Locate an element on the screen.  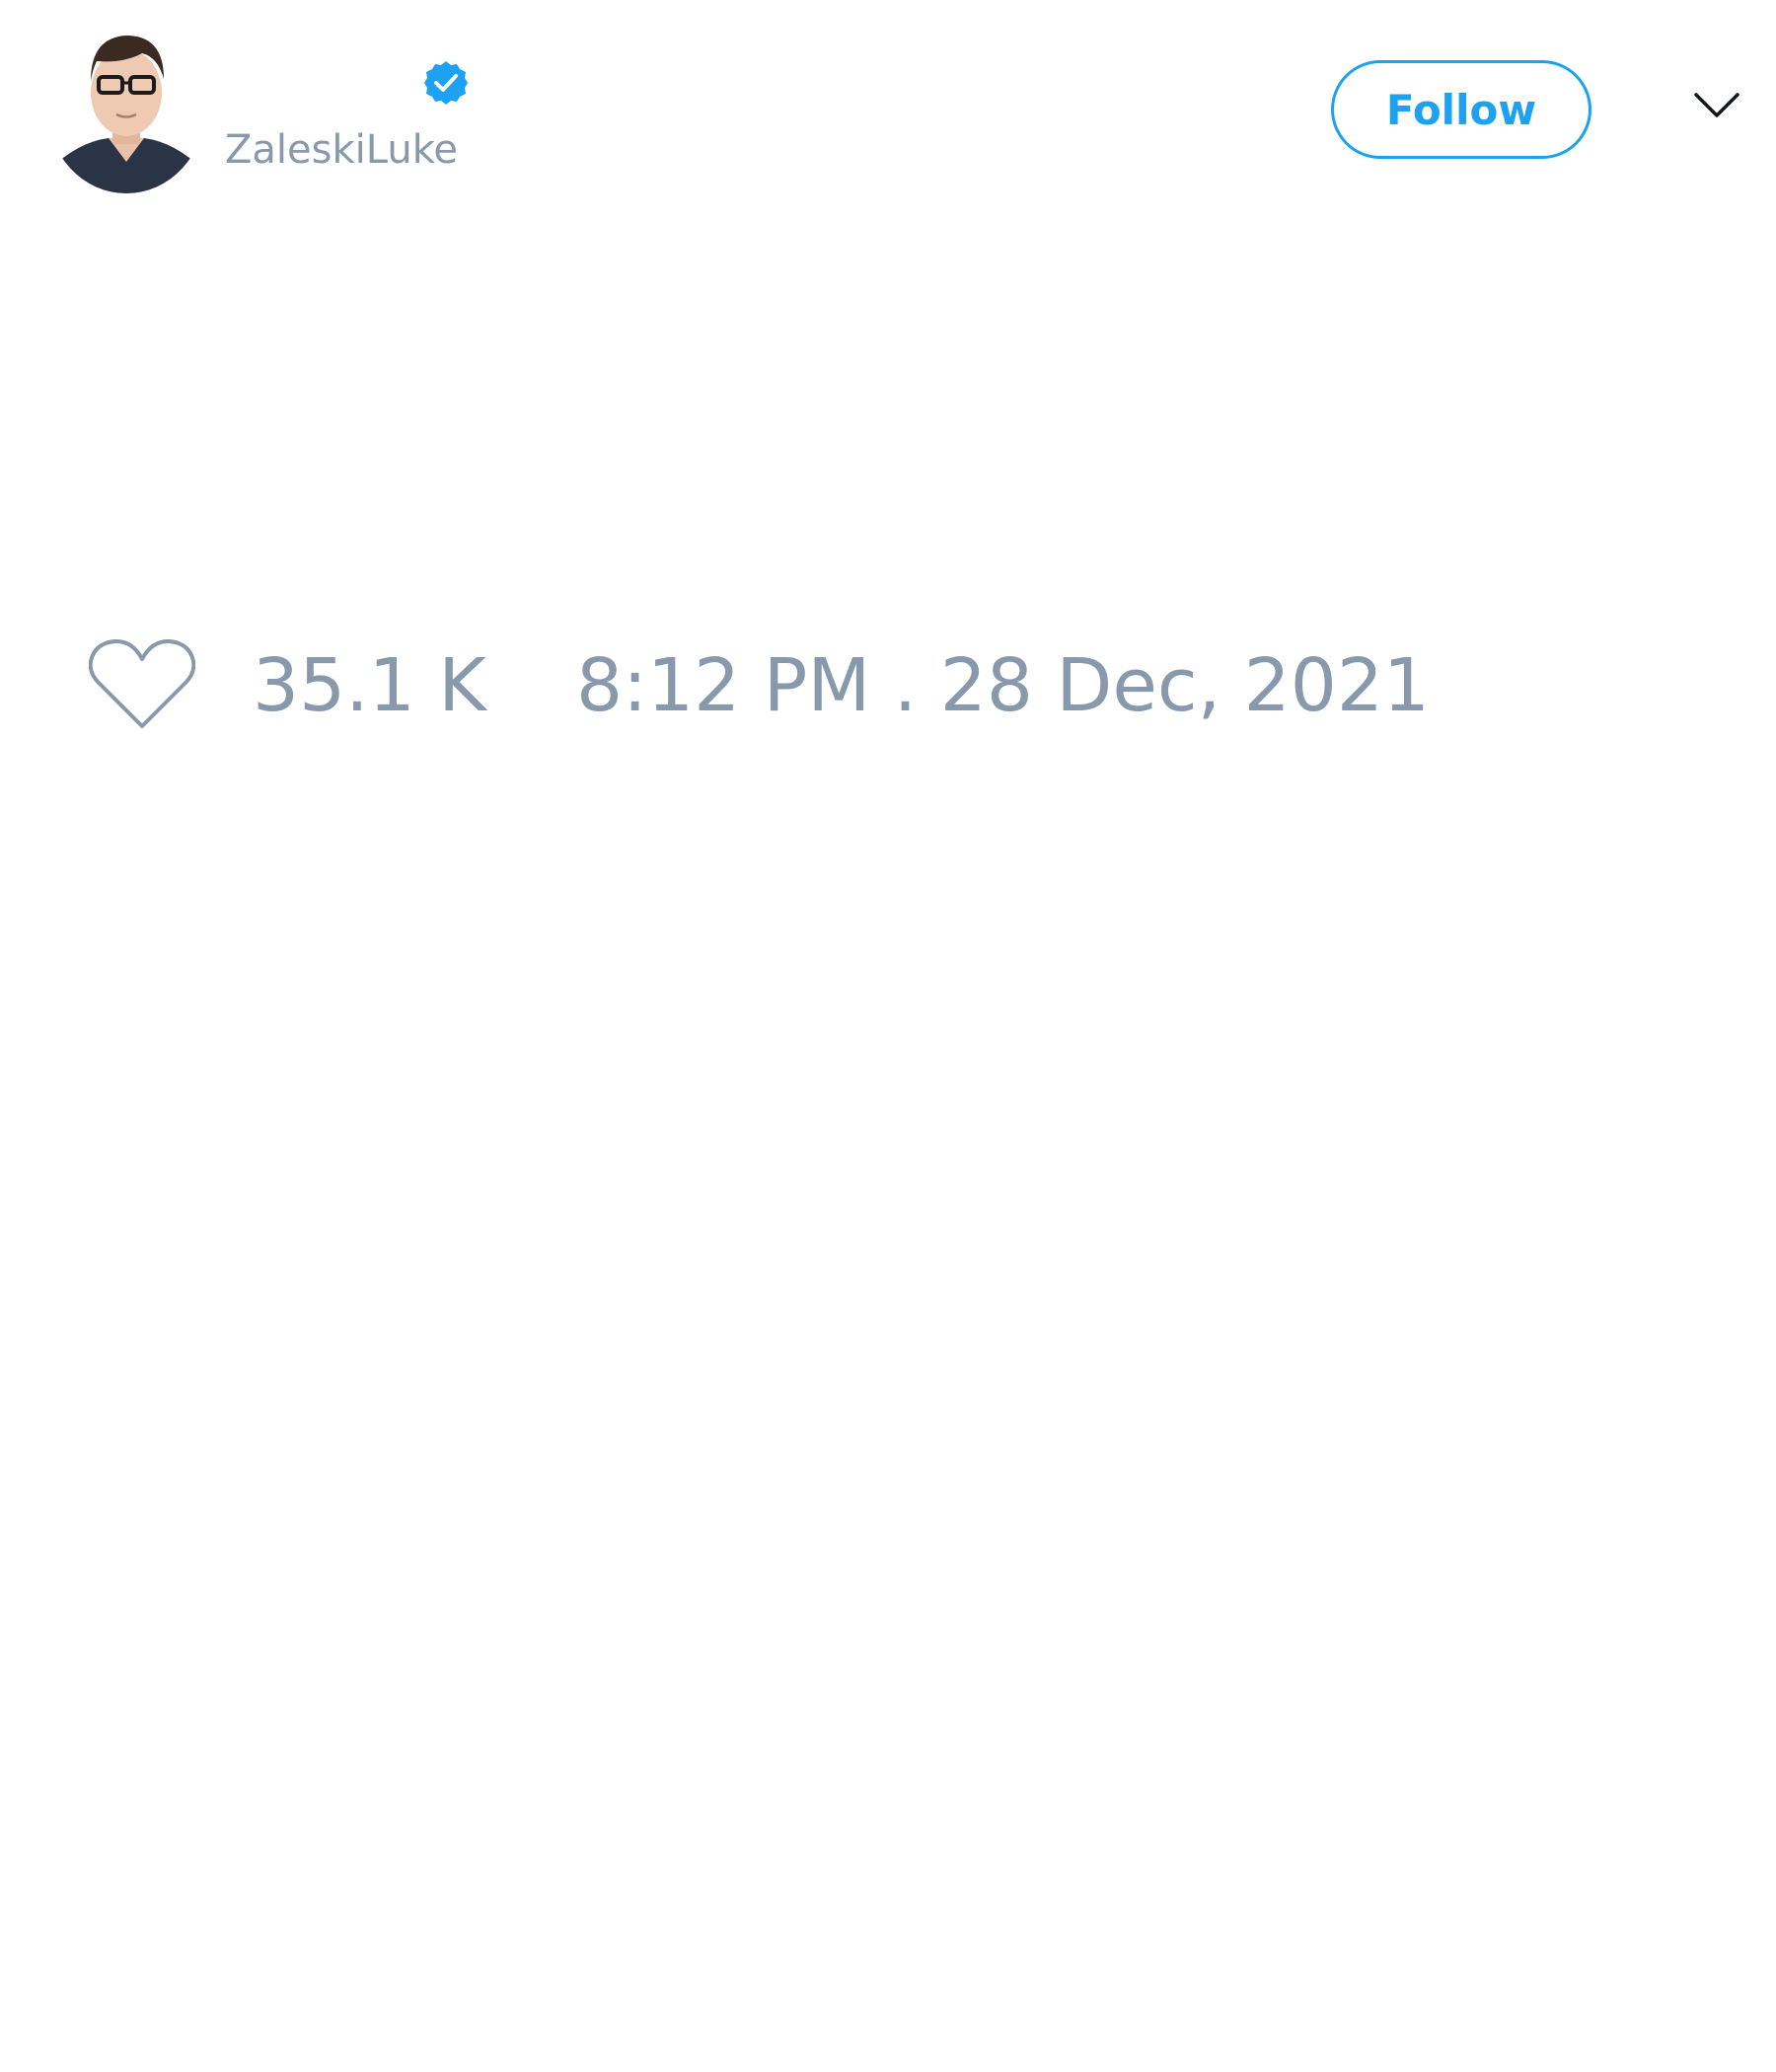
heart-outline-icon is located at coordinates (142, 685).